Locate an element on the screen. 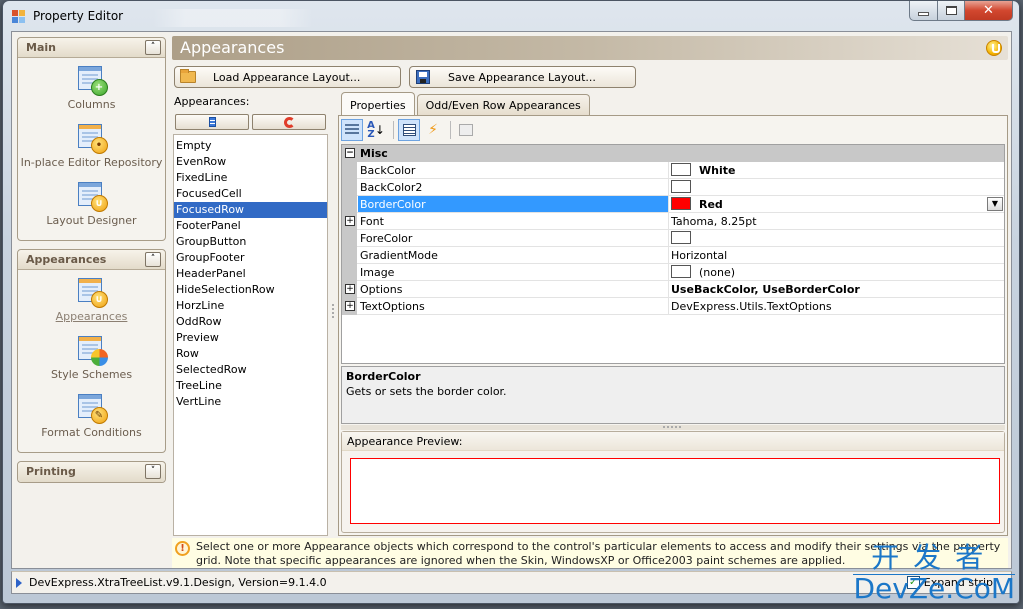 The image size is (1023, 609). nav-item-layout-designer: ∪ Layout Designer is located at coordinates (91, 209).